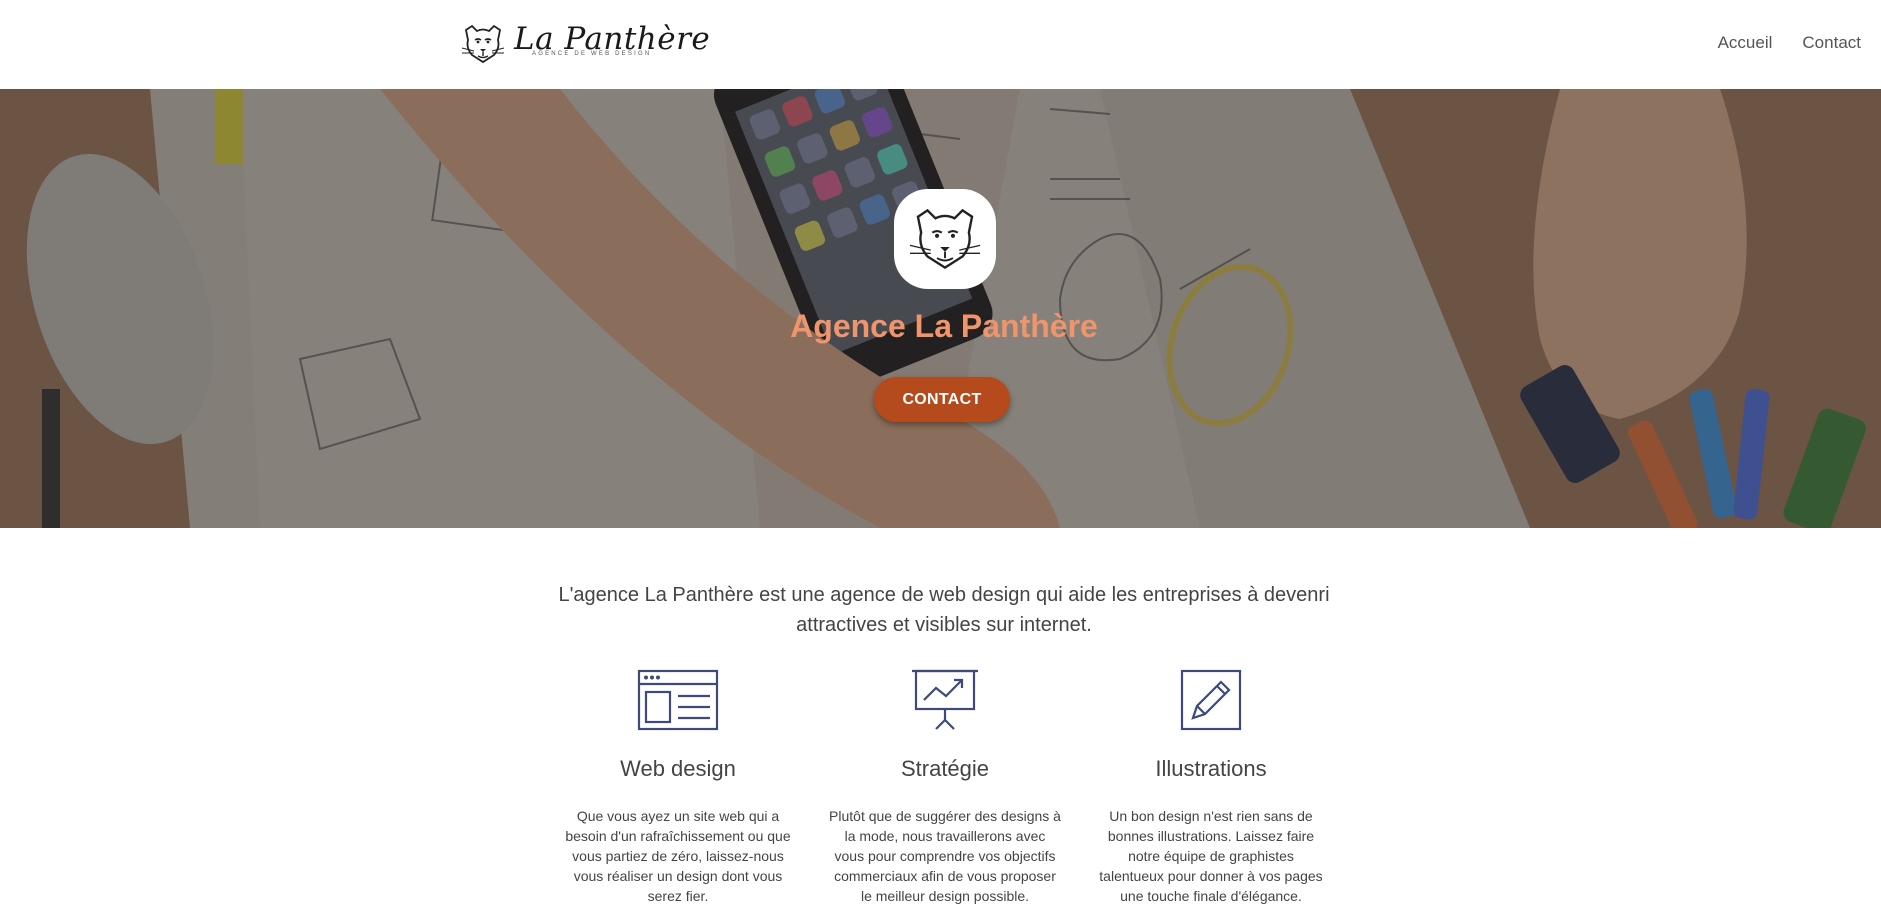 This screenshot has height=921, width=1881. Describe the element at coordinates (942, 399) in the screenshot. I see `contact-button: CONTACT` at that location.